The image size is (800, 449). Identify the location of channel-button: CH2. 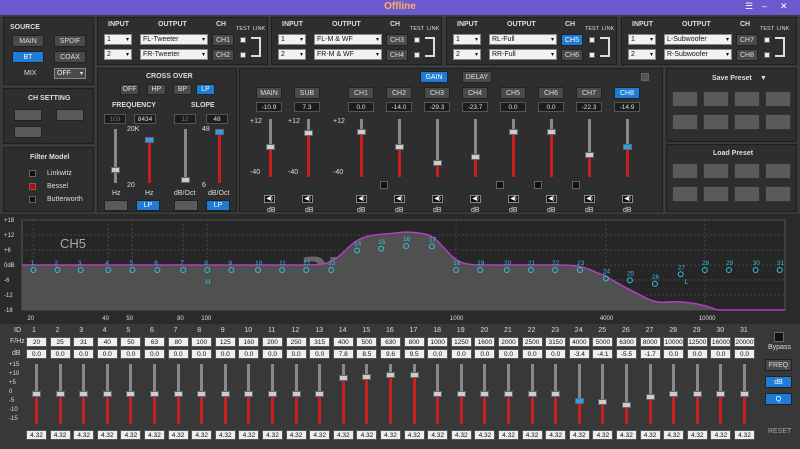
(223, 55).